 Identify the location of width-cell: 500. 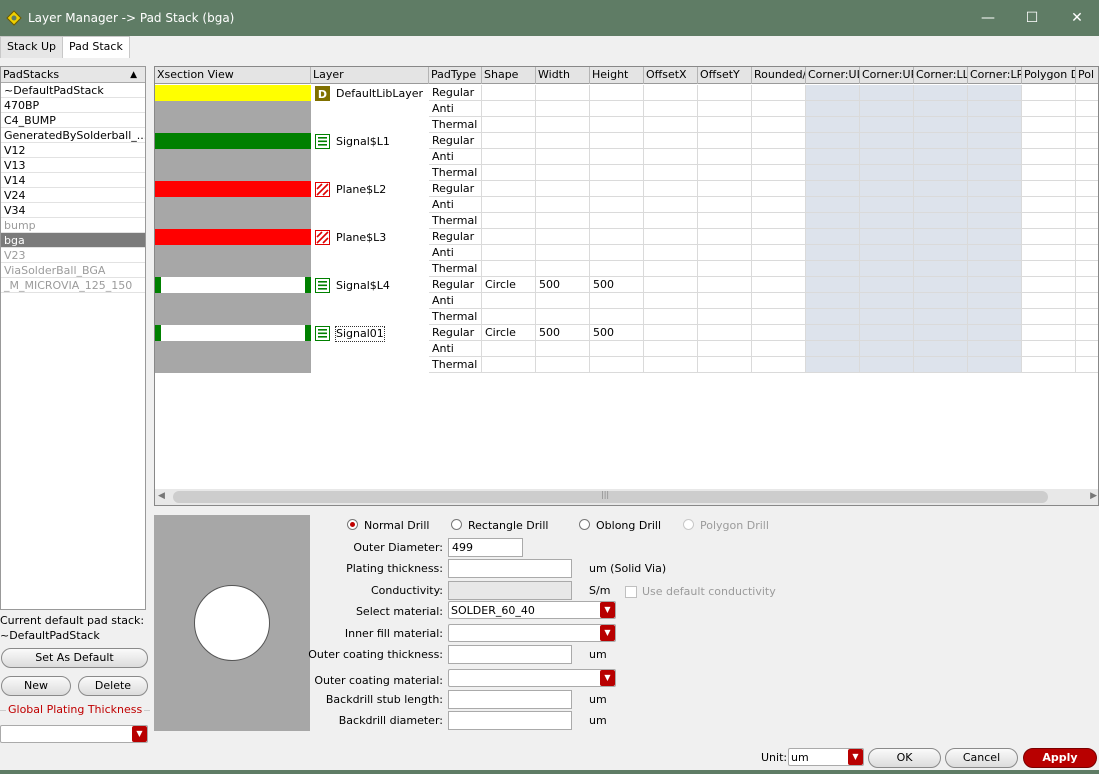
(563, 285).